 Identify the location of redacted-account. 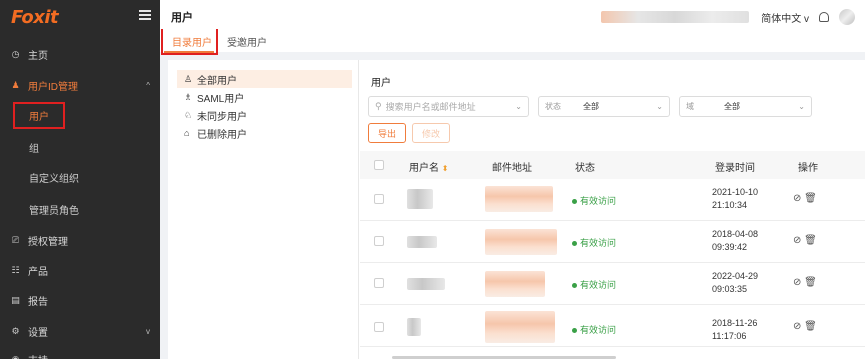
(675, 17).